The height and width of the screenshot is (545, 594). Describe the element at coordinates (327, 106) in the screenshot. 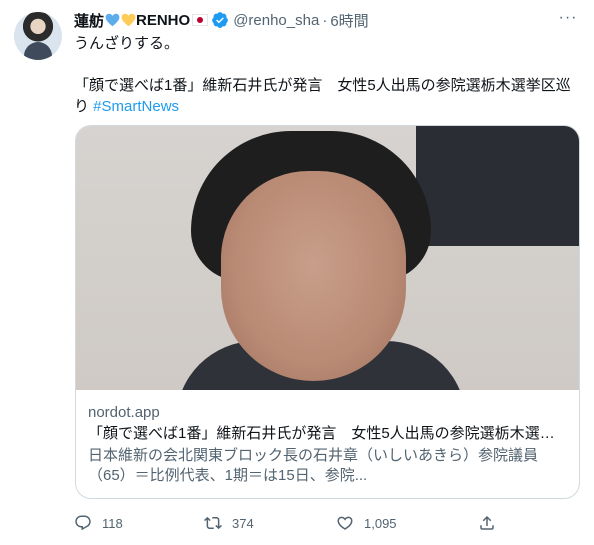

I see `tweet-text-line: り #SmartNews` at that location.